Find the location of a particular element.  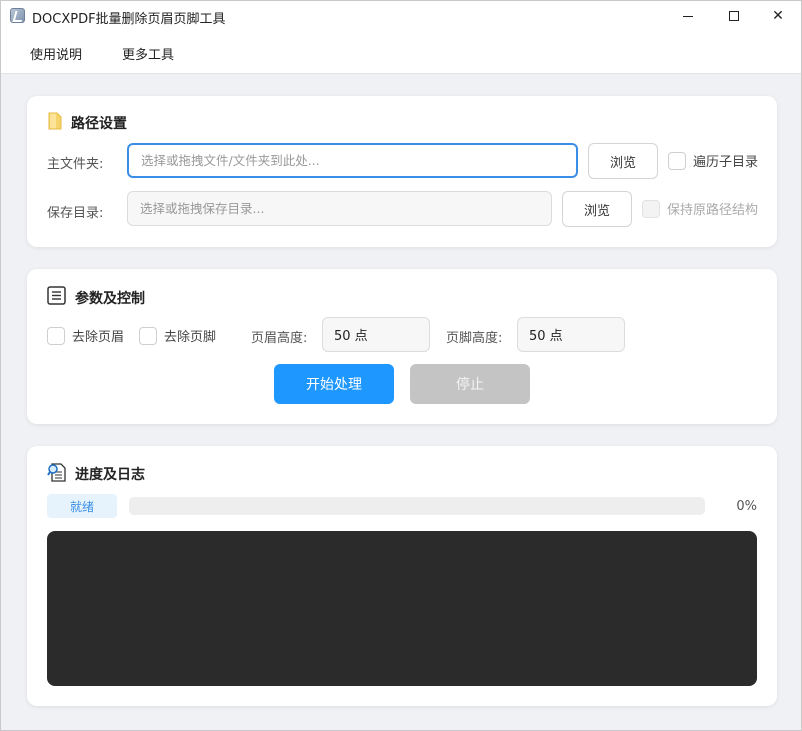

list-icon is located at coordinates (56, 295).